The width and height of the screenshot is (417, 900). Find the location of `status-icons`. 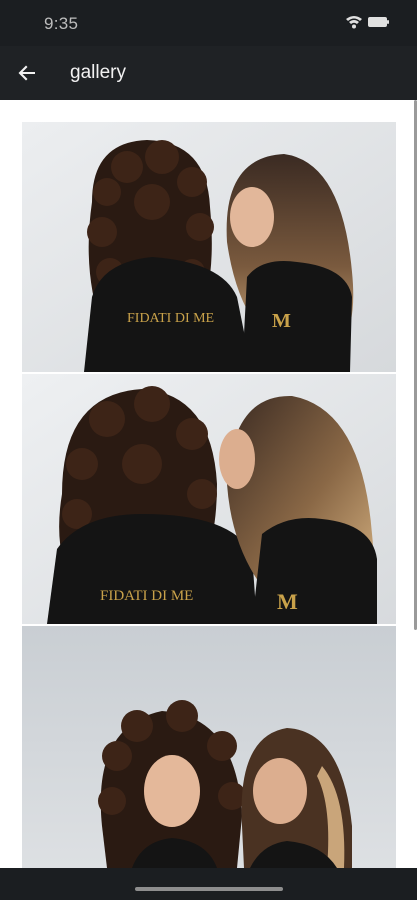

status-icons is located at coordinates (356, 23).